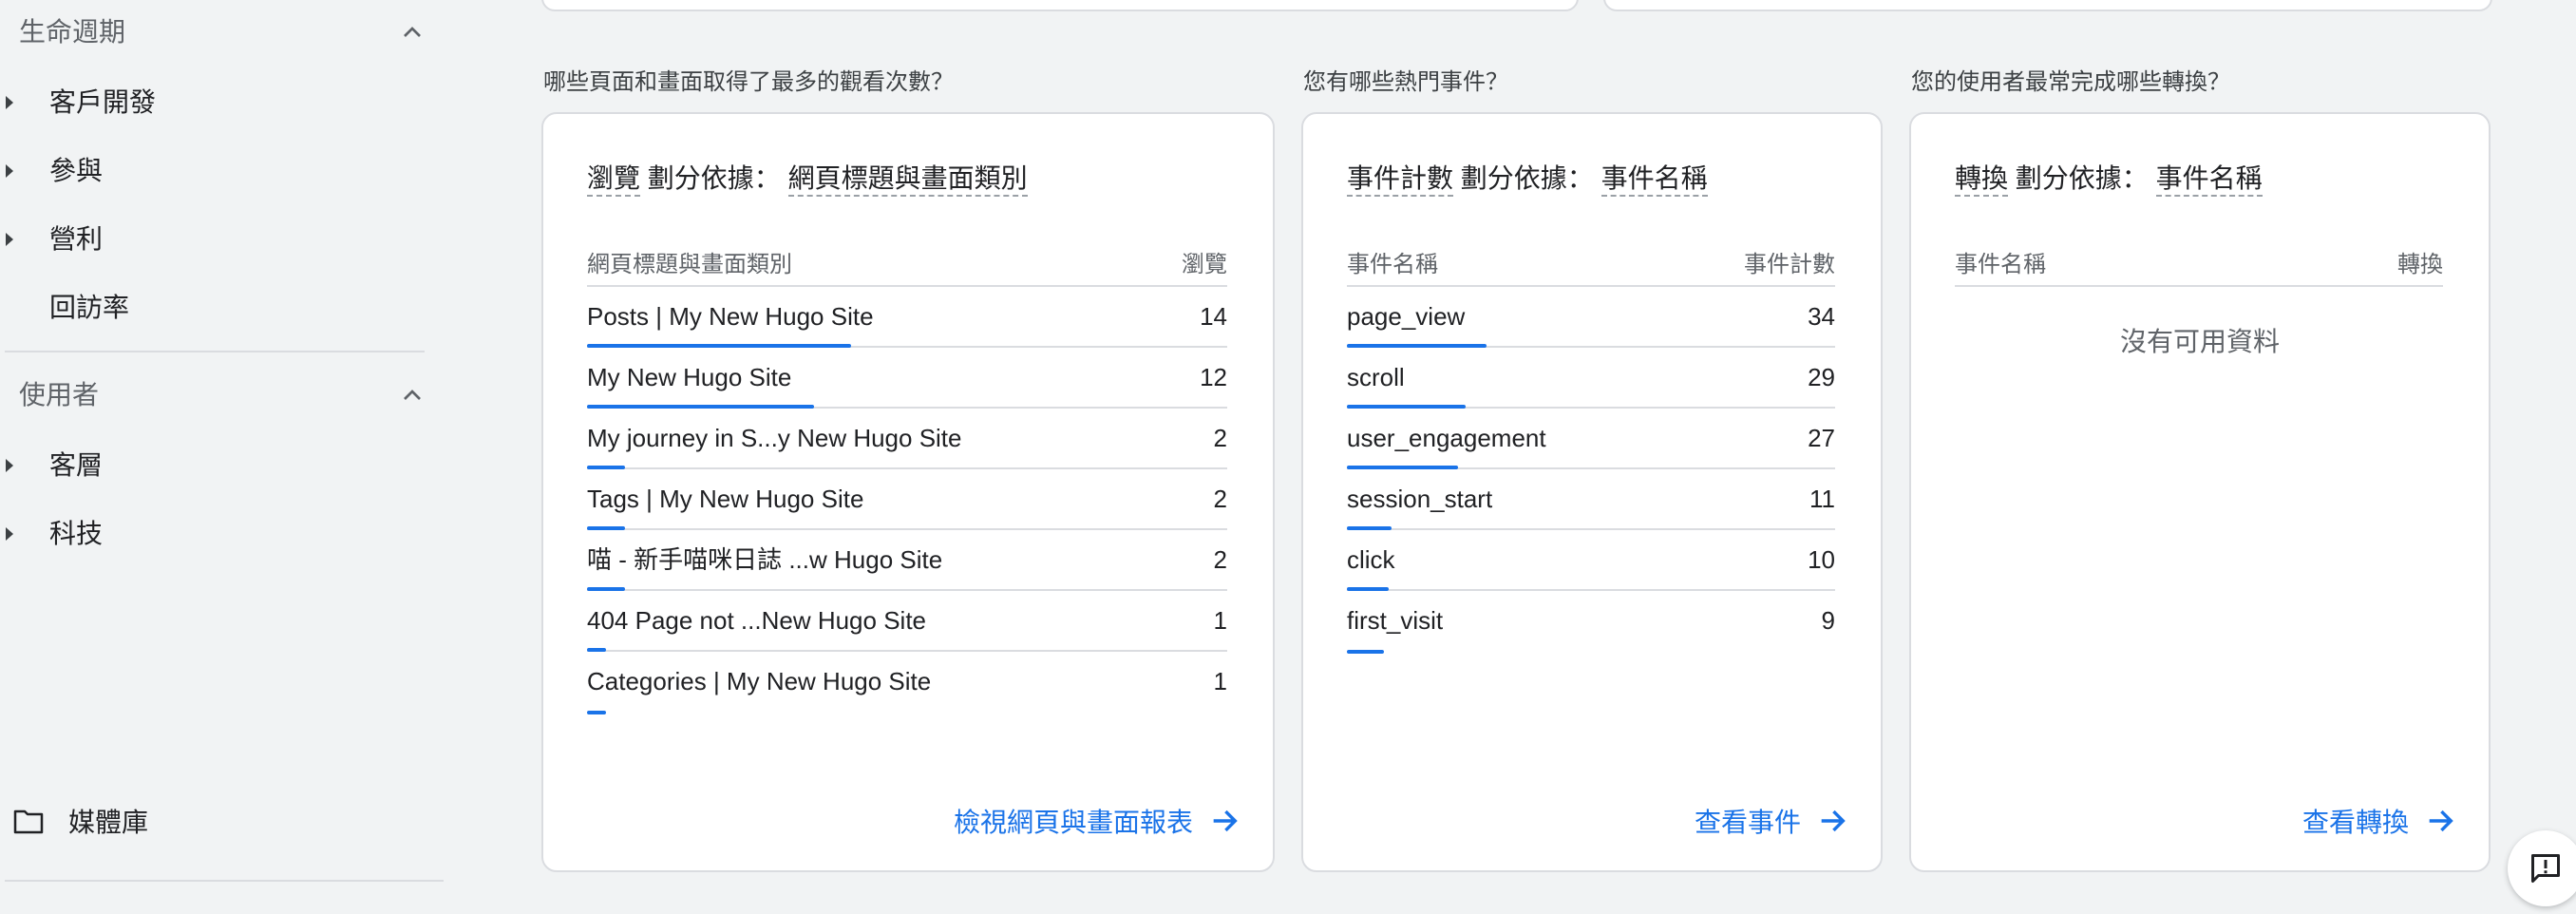 This screenshot has height=914, width=2576. I want to click on table-row: My New Hugo Site 12, so click(907, 378).